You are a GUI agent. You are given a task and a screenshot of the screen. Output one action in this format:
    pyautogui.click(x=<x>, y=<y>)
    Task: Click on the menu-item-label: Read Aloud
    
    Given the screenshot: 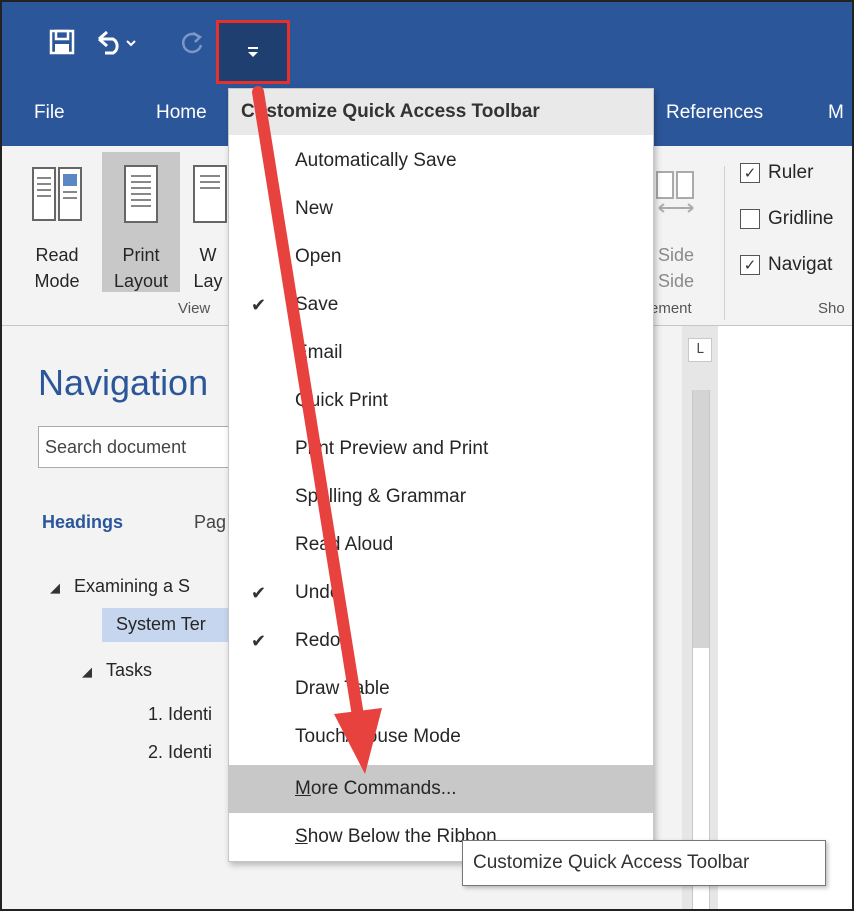 What is the action you would take?
    pyautogui.click(x=344, y=544)
    